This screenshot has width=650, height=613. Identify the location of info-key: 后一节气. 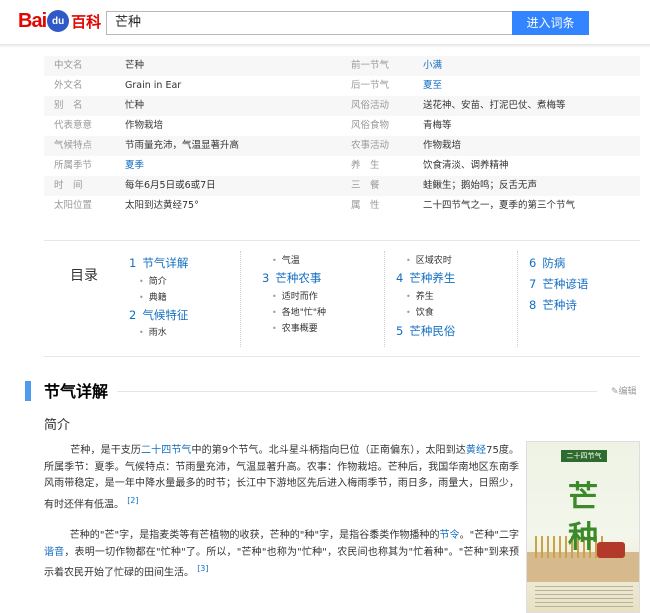
(370, 85).